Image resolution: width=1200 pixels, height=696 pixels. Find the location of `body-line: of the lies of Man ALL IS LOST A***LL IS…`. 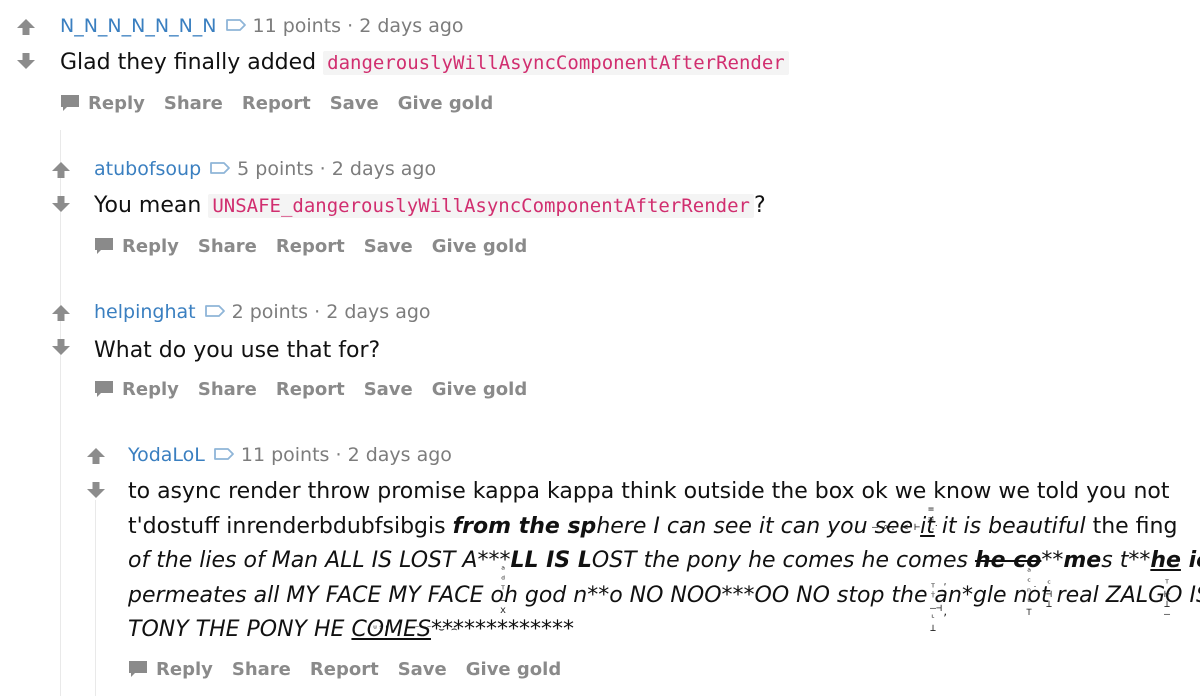

body-line: of the lies of Man ALL IS LOST A***LL IS… is located at coordinates (664, 561).